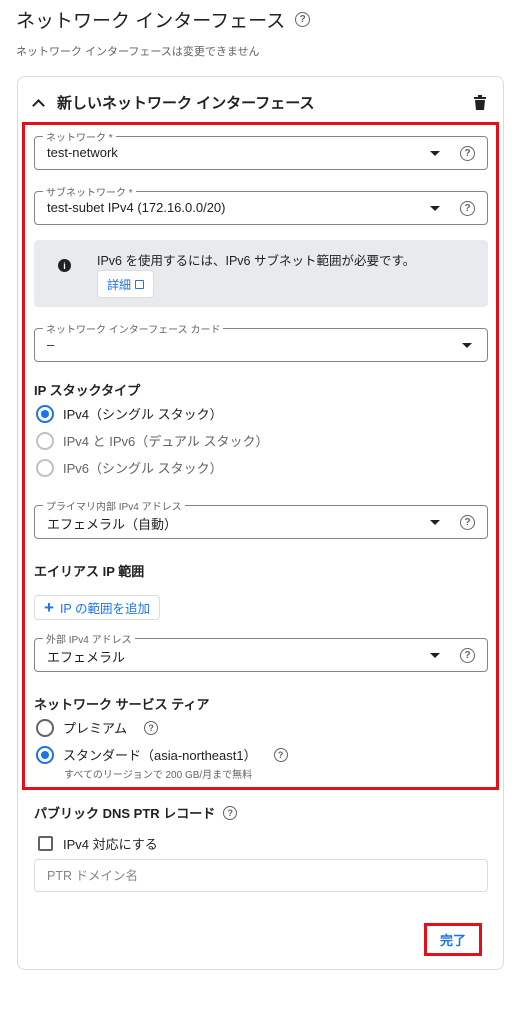 The image size is (526, 1024). I want to click on subnetwork-label: サブネットワーク *, so click(89, 191).